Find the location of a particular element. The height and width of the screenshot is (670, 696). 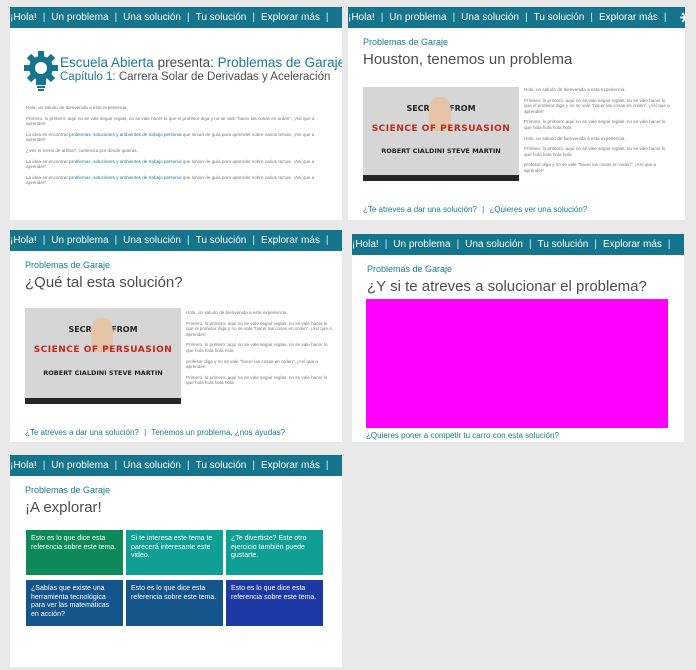

page-title: ¿Qué tal esta solución? is located at coordinates (104, 282).